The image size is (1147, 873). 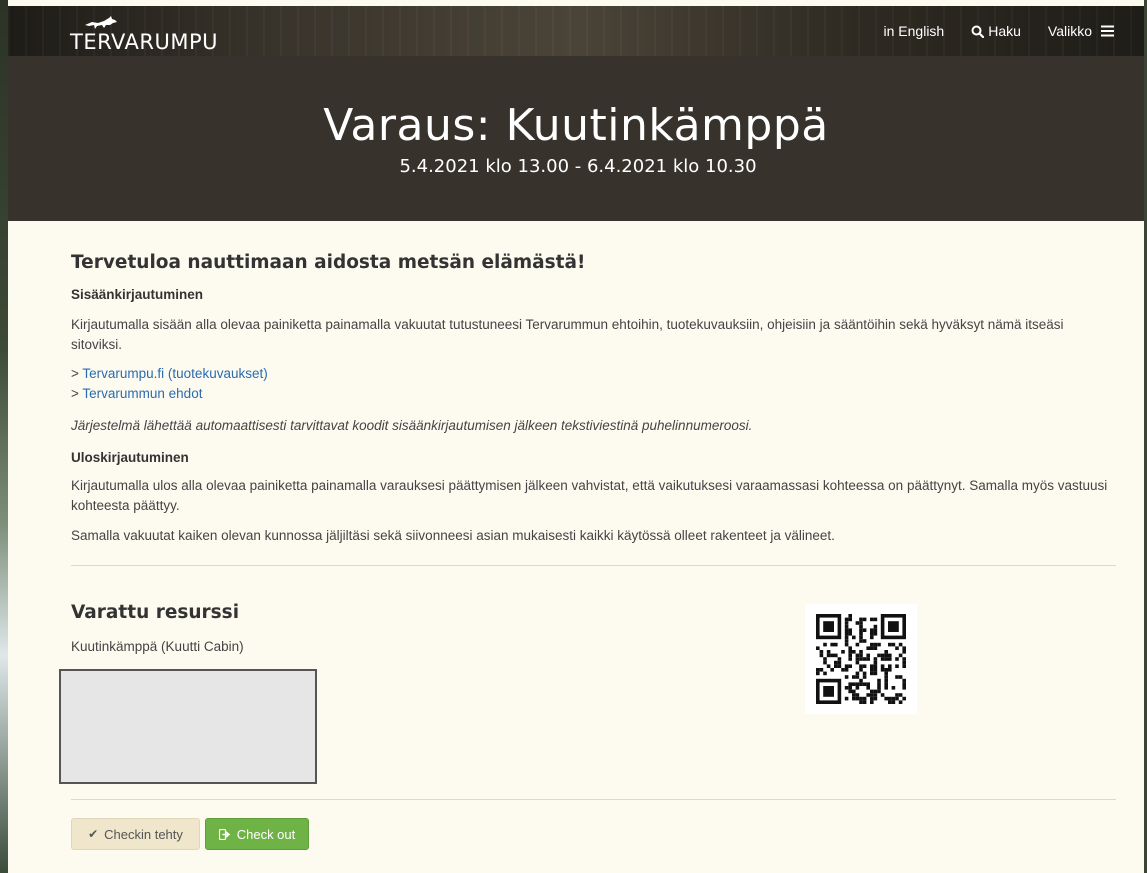 What do you see at coordinates (101, 22) in the screenshot?
I see `fox-logo-icon` at bounding box center [101, 22].